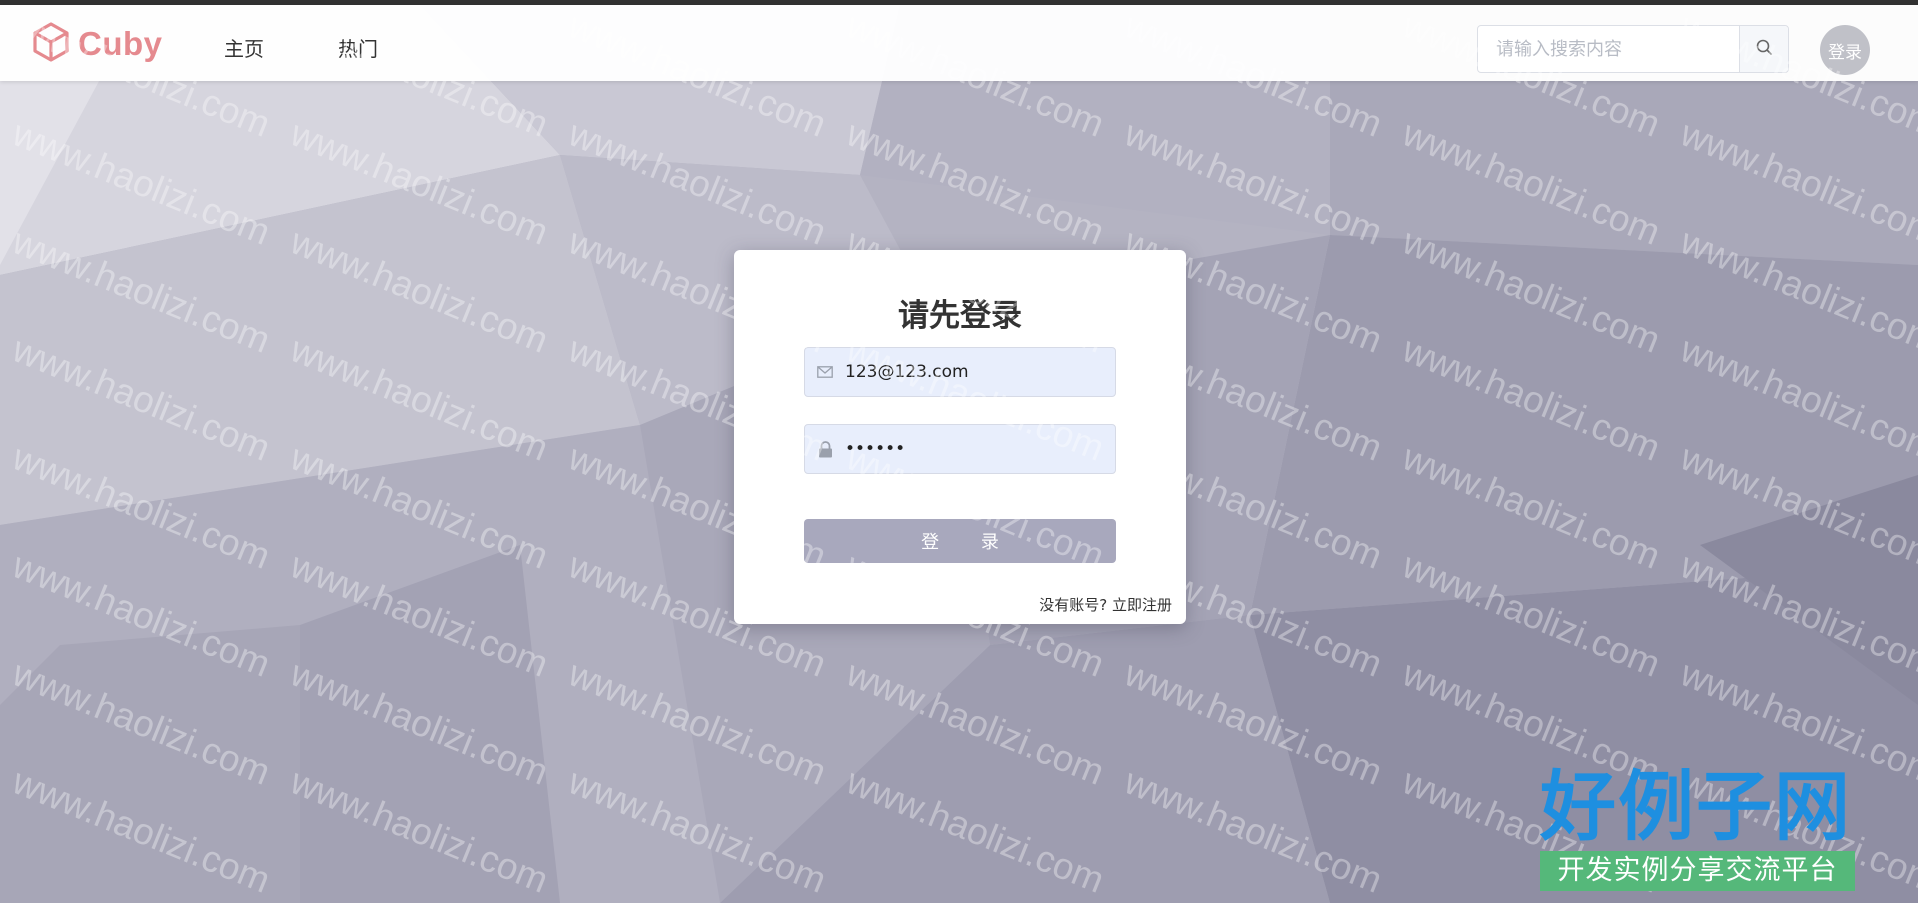 The image size is (1918, 903). What do you see at coordinates (1608, 49) in the screenshot?
I see `search-input` at bounding box center [1608, 49].